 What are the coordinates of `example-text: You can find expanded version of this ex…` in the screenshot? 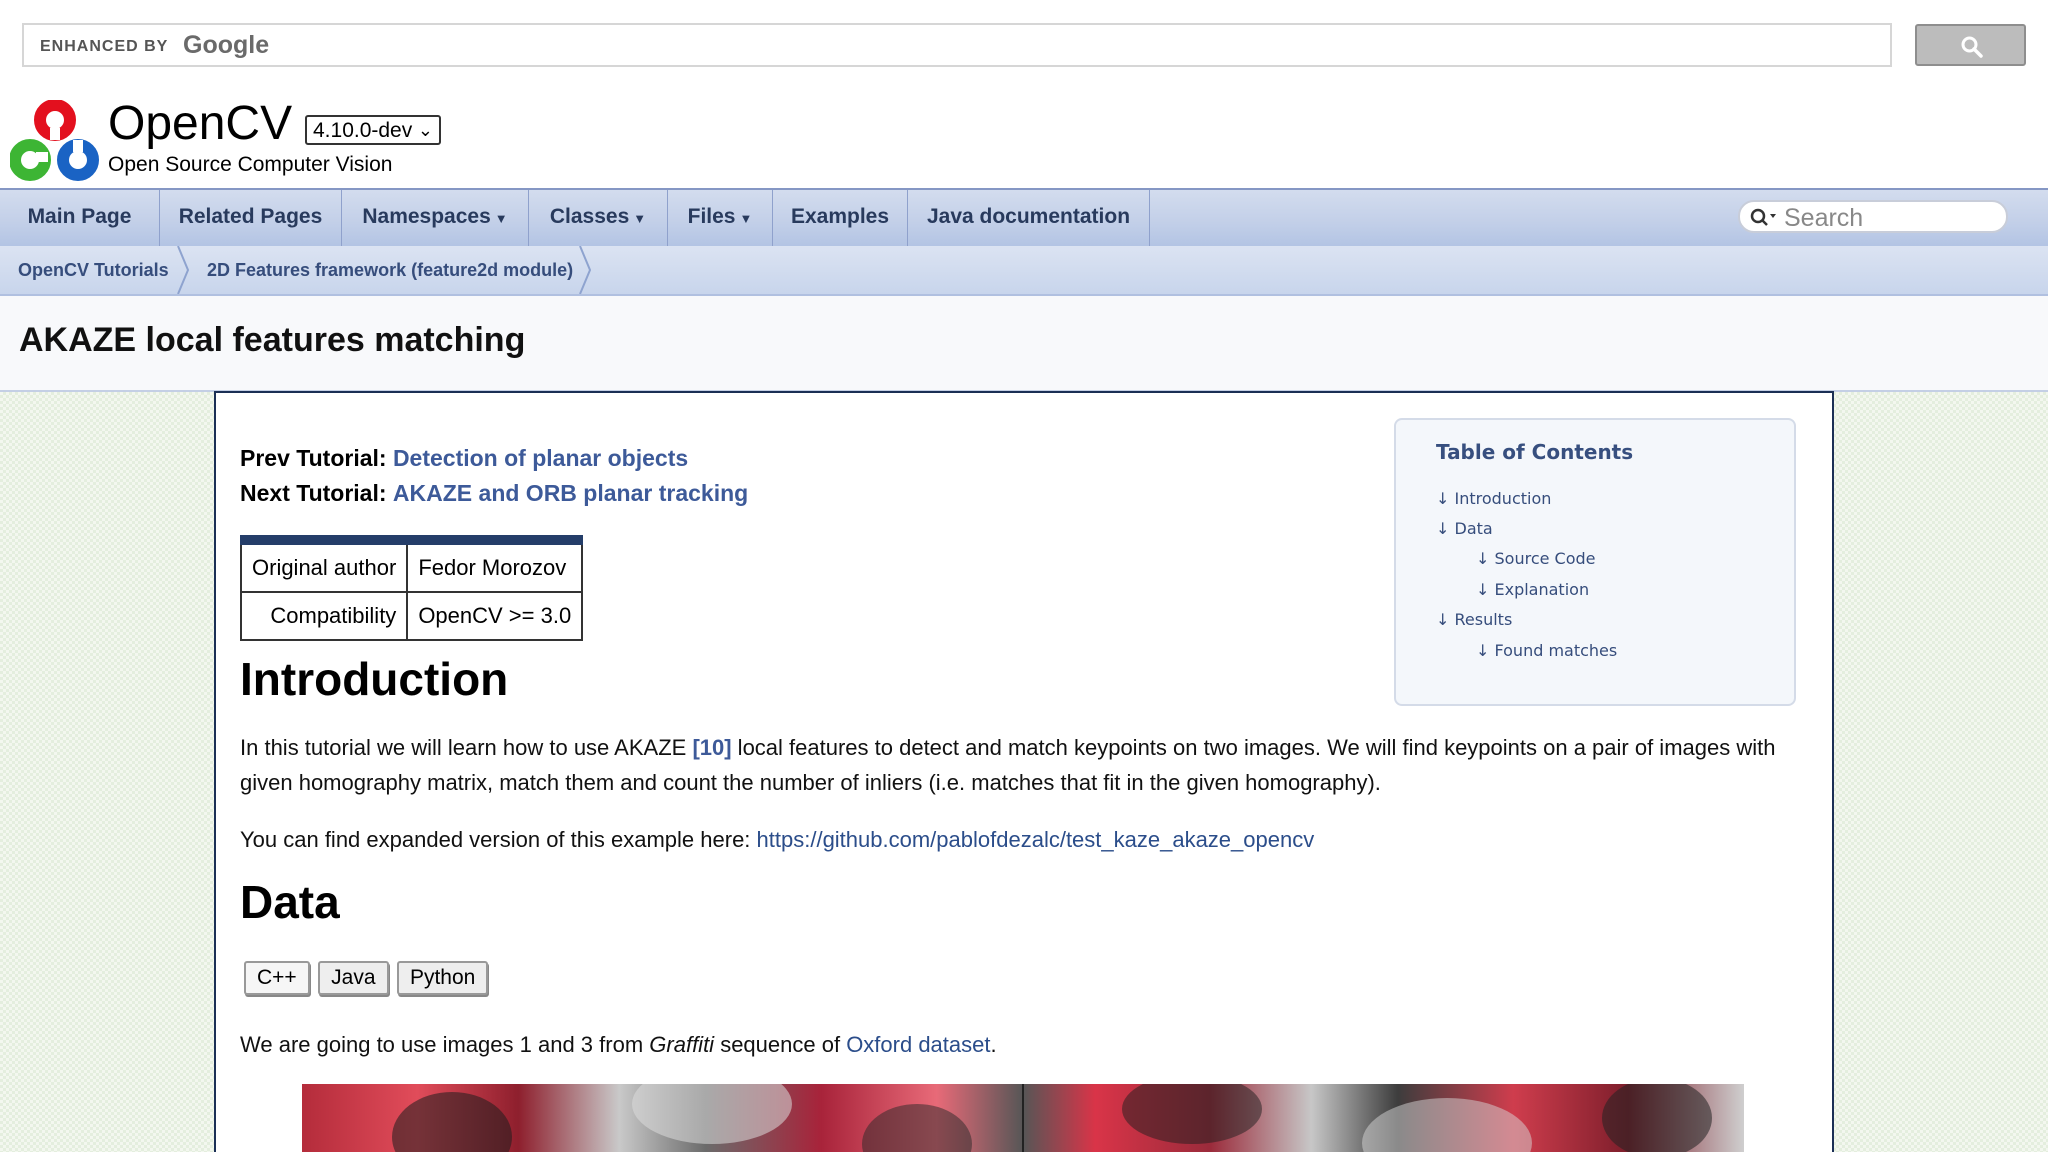 It's located at (498, 839).